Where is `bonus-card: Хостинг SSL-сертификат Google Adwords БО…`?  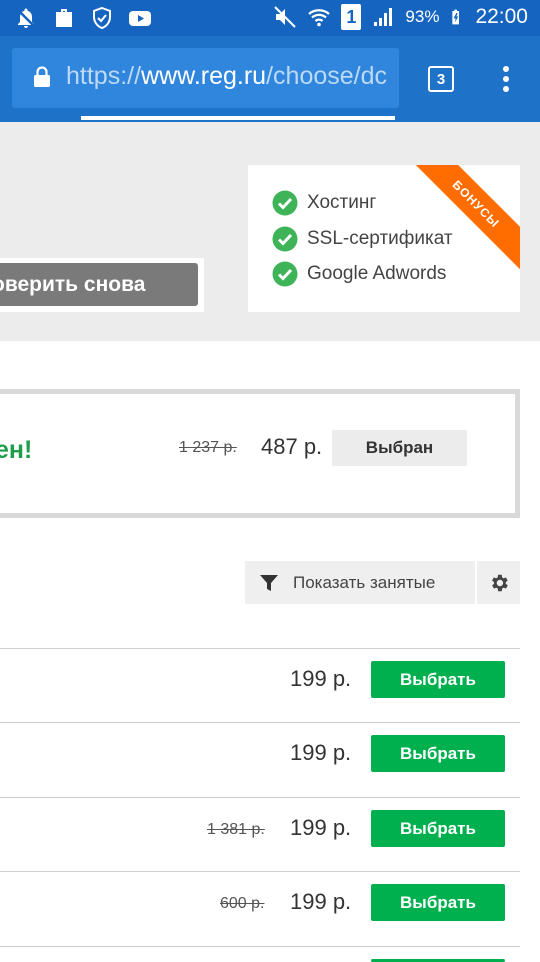
bonus-card: Хостинг SSL-сертификат Google Adwords БО… is located at coordinates (384, 238).